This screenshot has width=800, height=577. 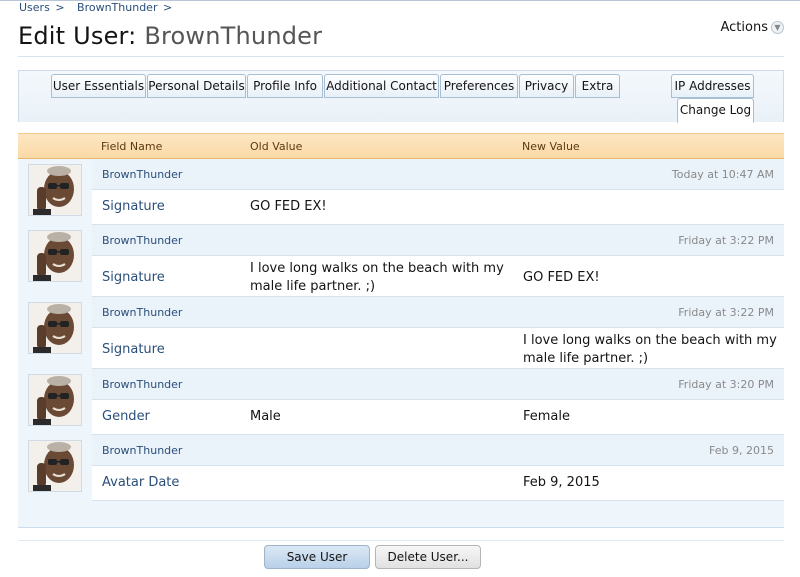 I want to click on page-title-prefix: Edit User:, so click(x=77, y=36).